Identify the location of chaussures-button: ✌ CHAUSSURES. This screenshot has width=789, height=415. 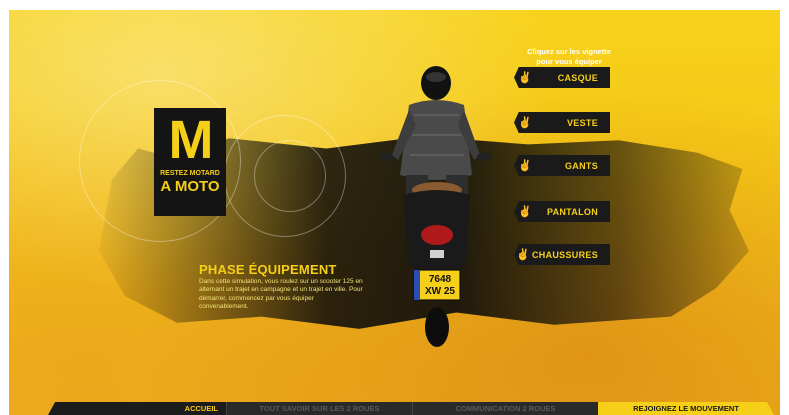
(562, 254).